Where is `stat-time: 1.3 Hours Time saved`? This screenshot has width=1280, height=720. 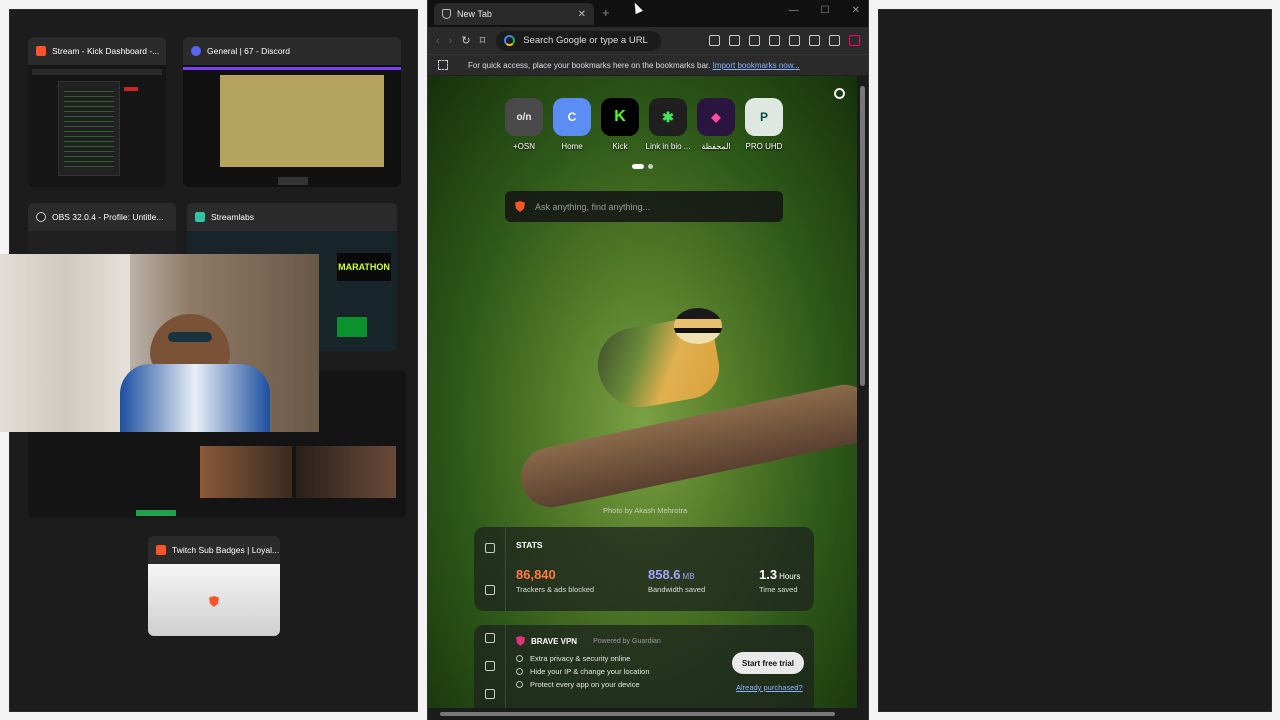
stat-time: 1.3 Hours Time saved is located at coordinates (779, 580).